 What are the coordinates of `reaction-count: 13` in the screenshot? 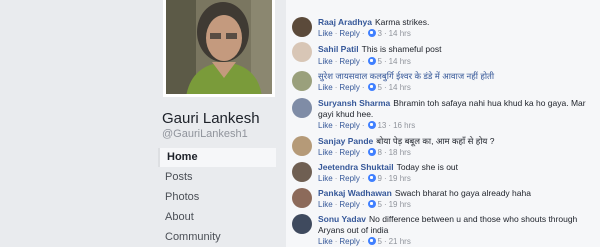 It's located at (381, 125).